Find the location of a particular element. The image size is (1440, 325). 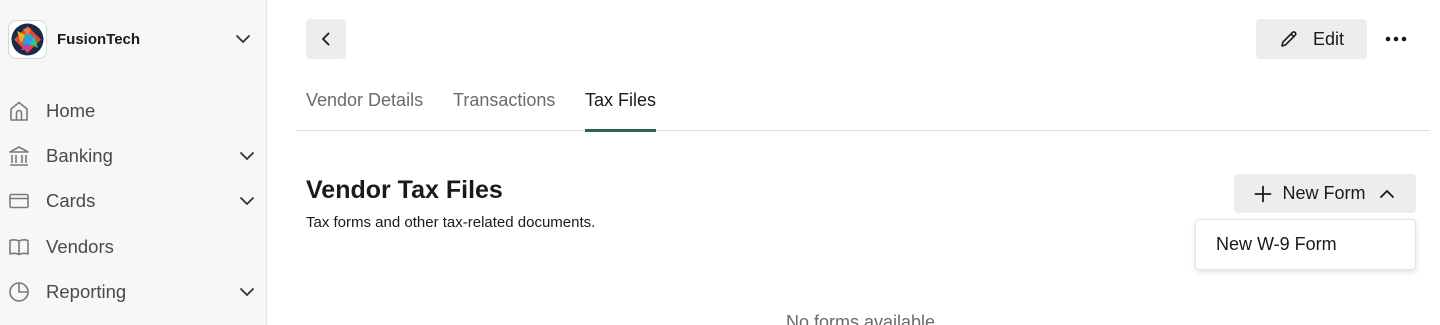

tab-tax-files: Tax Files is located at coordinates (621, 111).